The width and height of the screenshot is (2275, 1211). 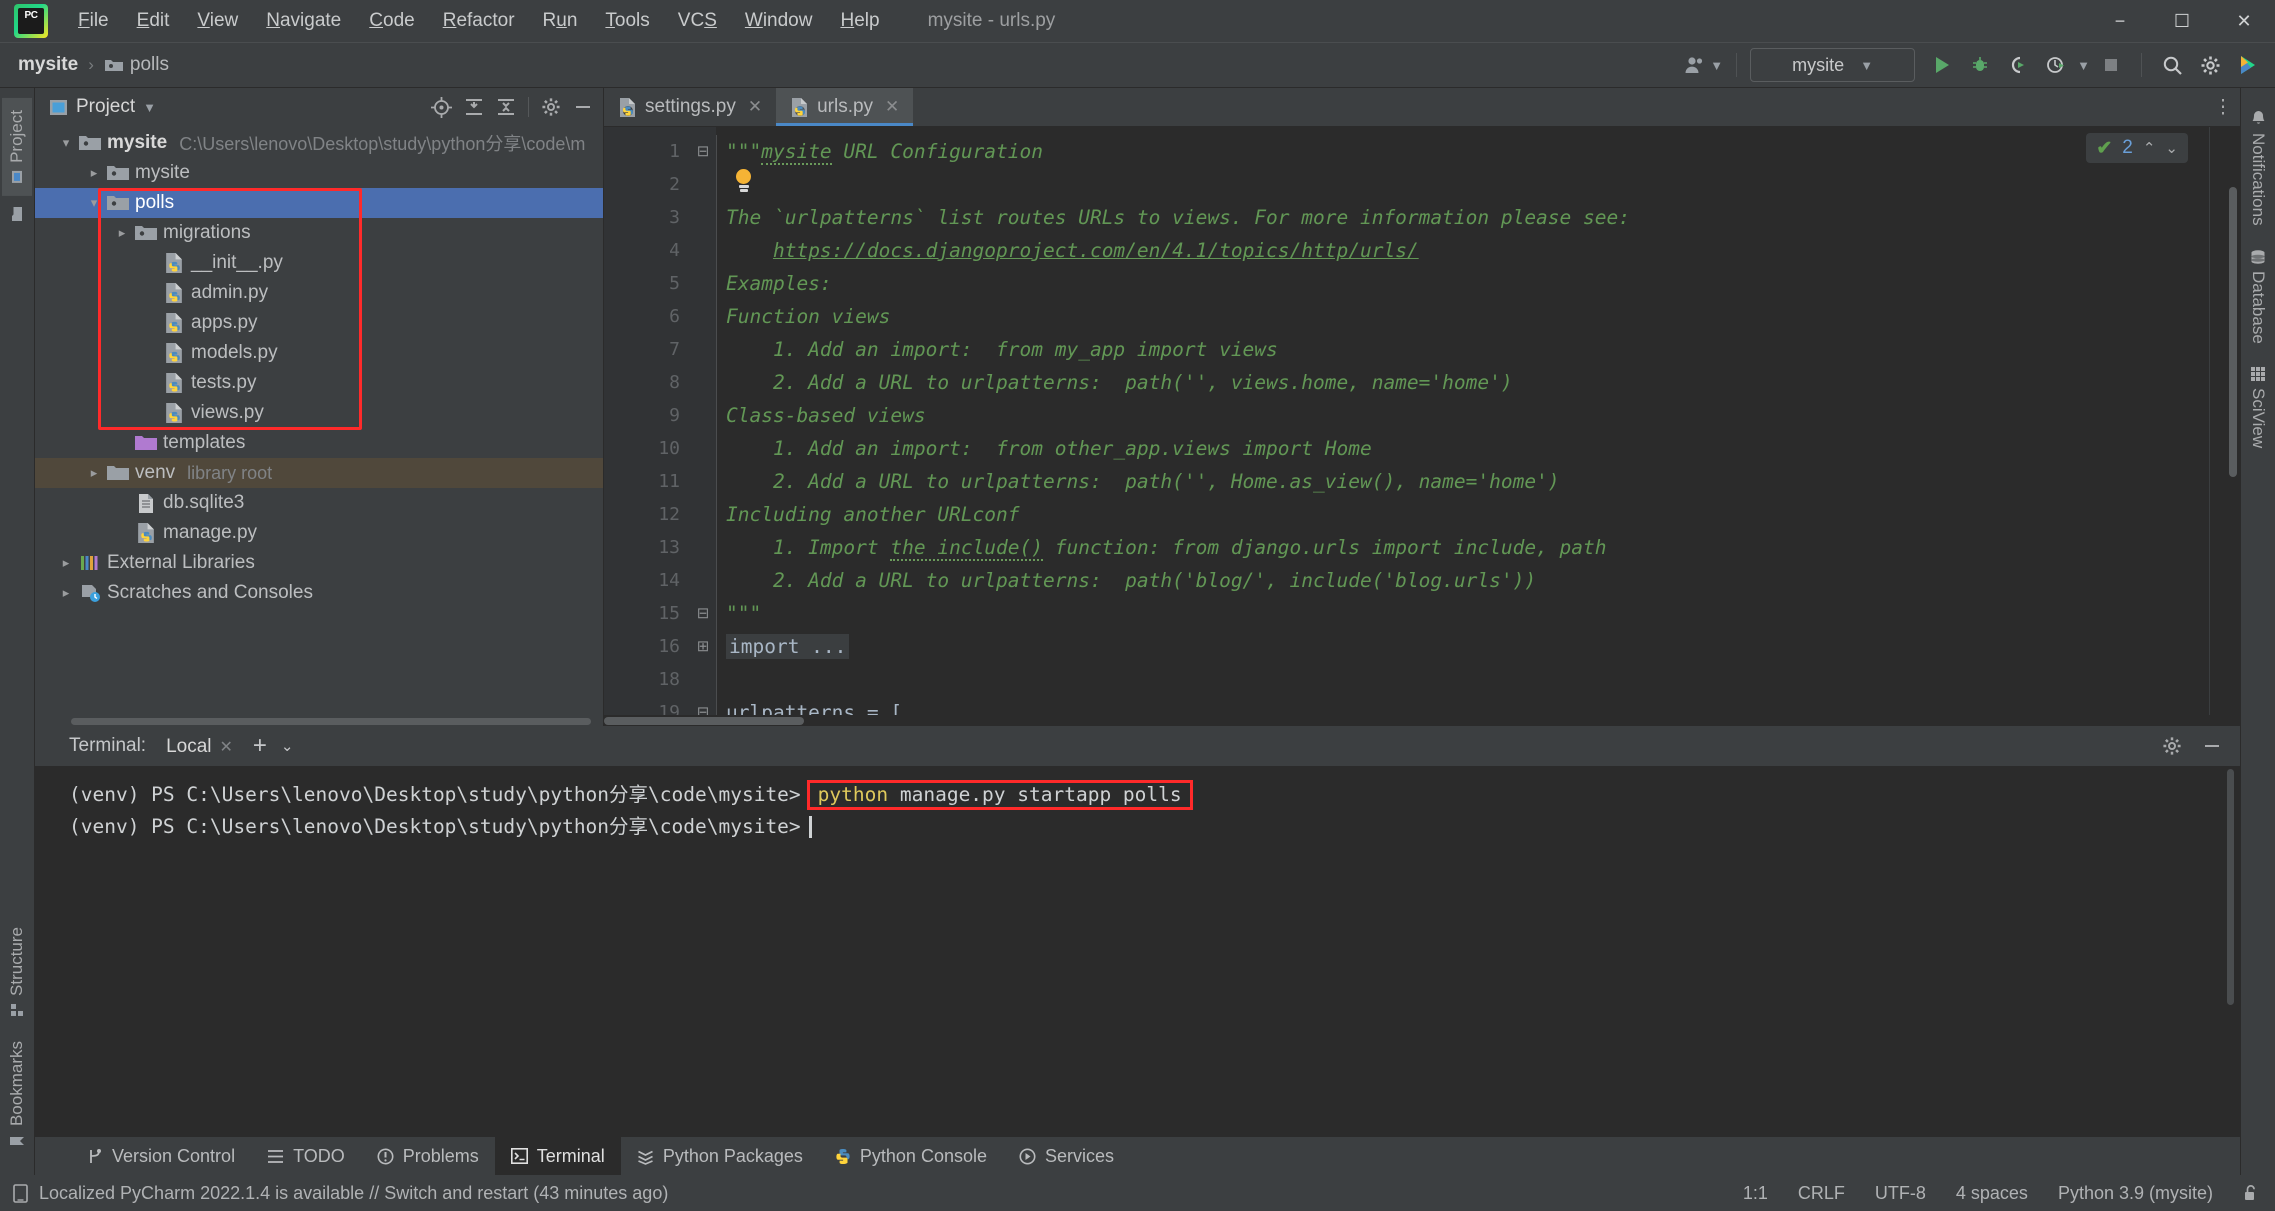 What do you see at coordinates (2223, 107) in the screenshot?
I see `editor-options-icon: ⋮` at bounding box center [2223, 107].